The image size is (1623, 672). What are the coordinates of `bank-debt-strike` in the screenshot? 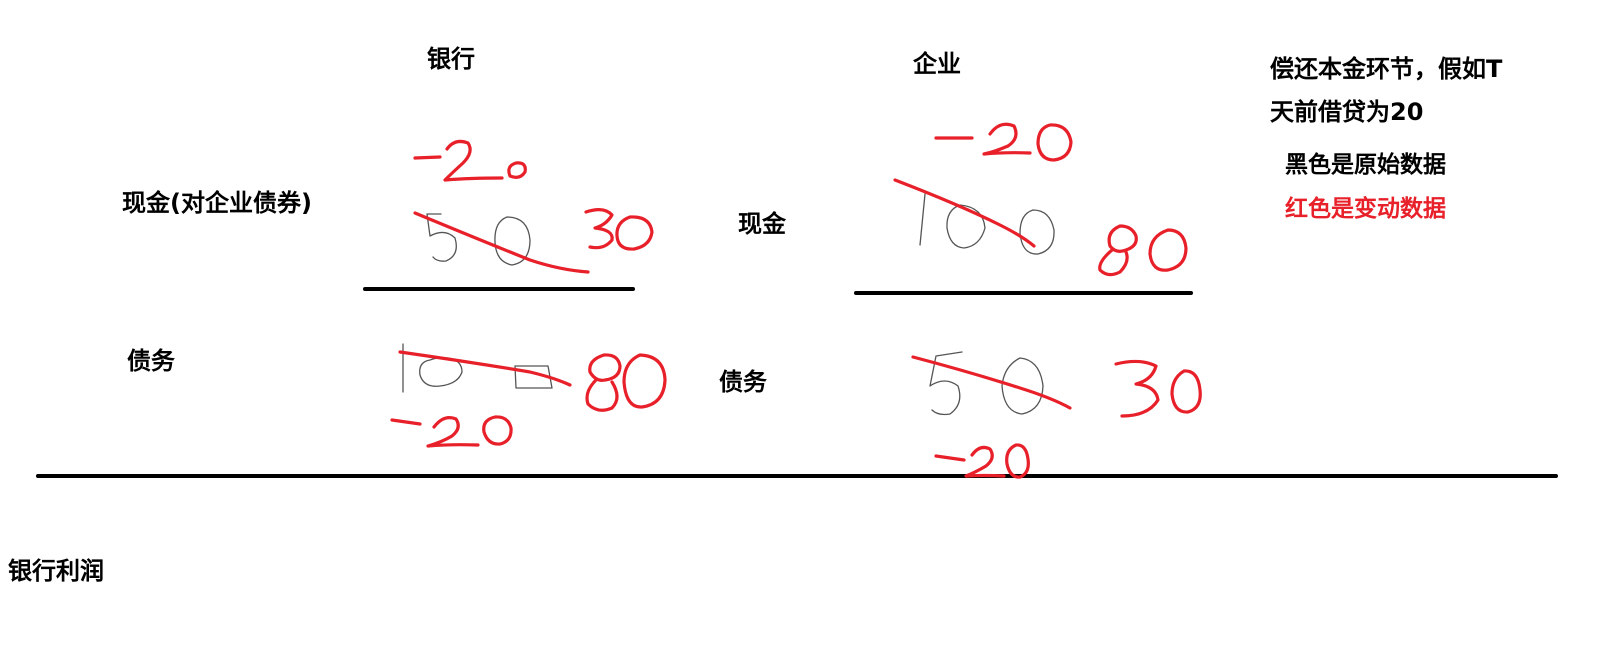 It's located at (485, 368).